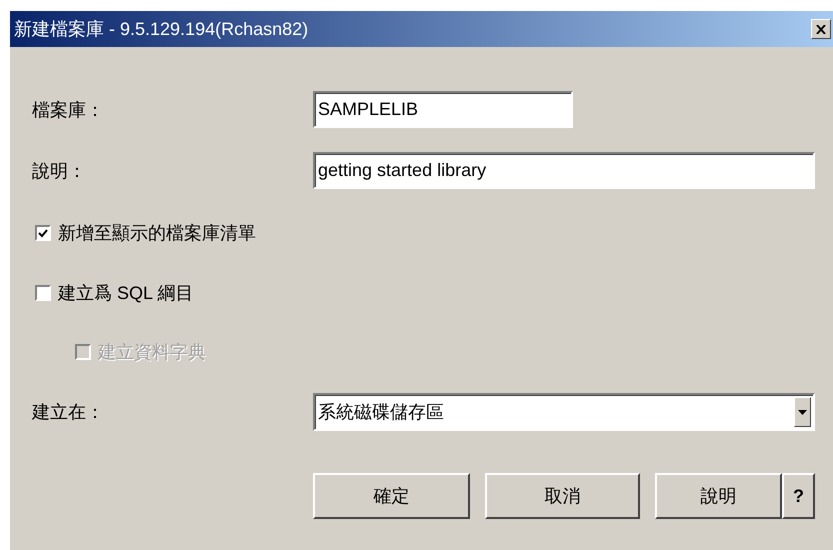 This screenshot has width=833, height=550. I want to click on checkbox-label: 建立爲 SQL 綱目, so click(126, 293).